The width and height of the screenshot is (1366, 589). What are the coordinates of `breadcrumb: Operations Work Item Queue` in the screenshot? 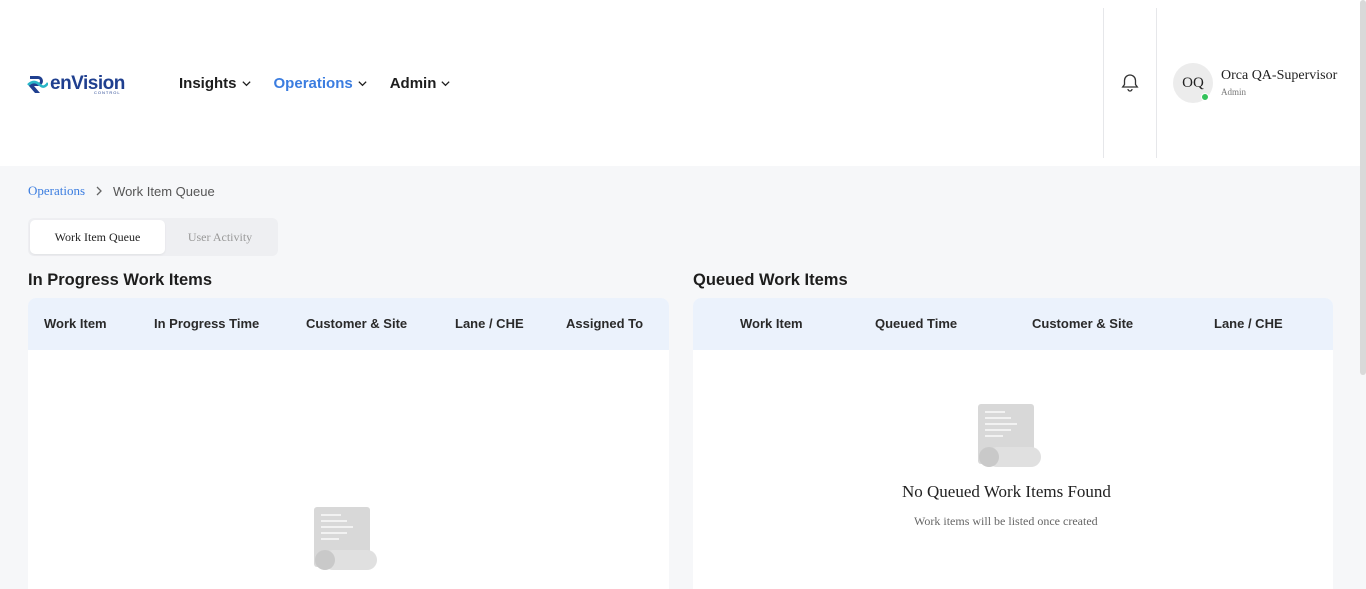 It's located at (121, 191).